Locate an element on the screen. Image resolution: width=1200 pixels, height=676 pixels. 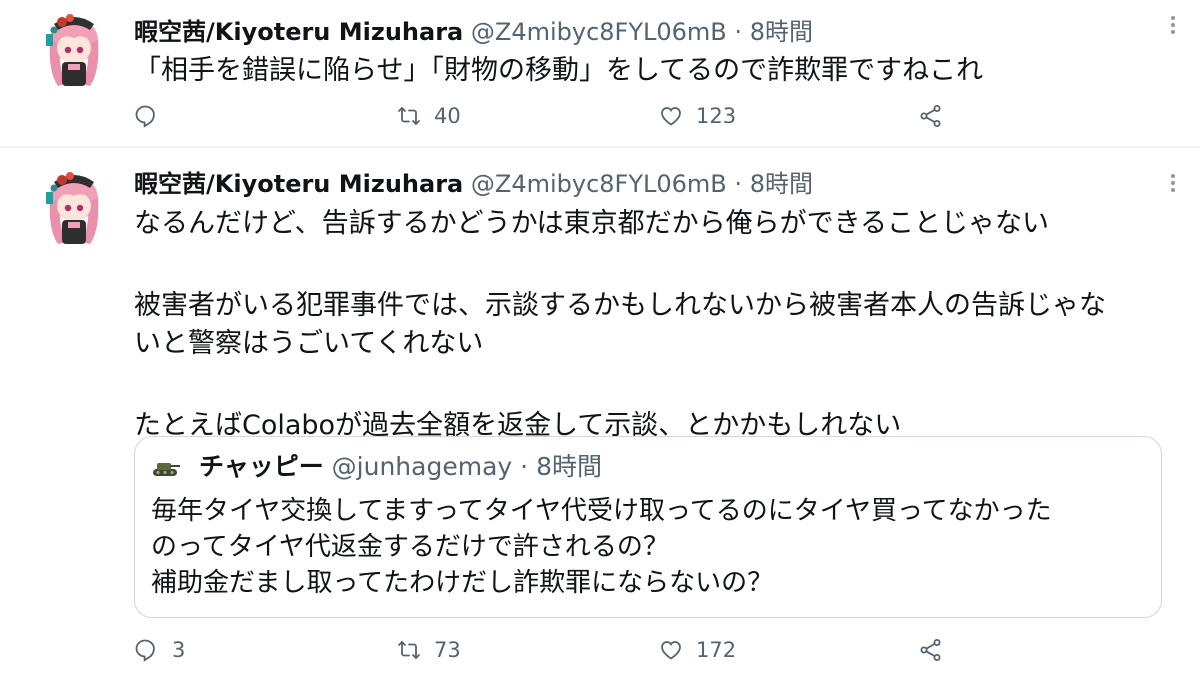
retweet-button: 73 is located at coordinates (428, 650).